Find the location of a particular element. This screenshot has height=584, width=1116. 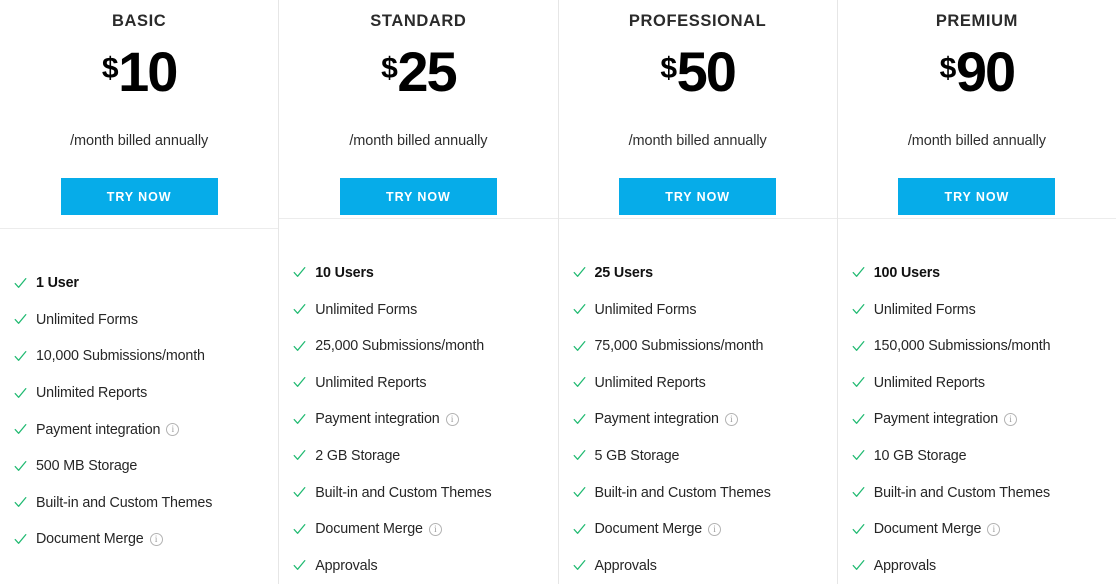

feature-item: 10 Users is located at coordinates (418, 273).